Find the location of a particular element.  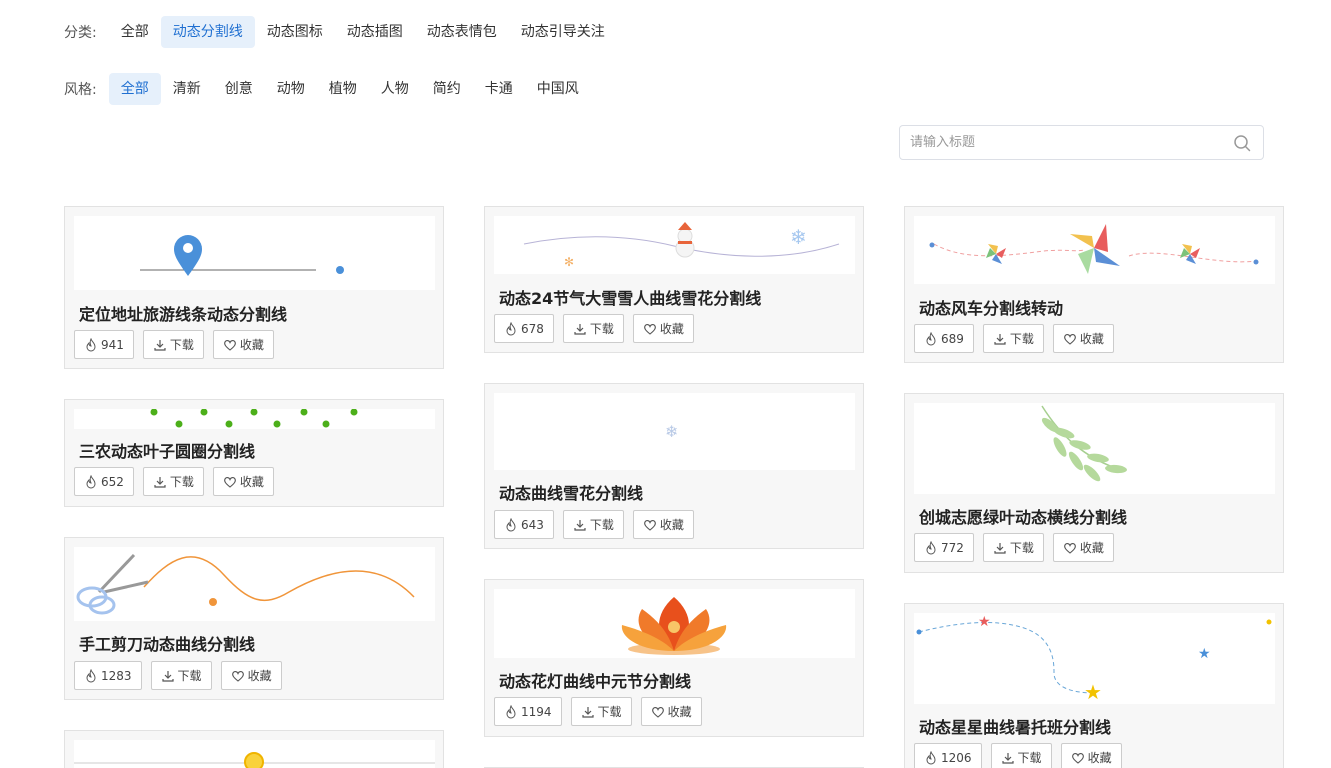

leaf-dots-illustration is located at coordinates (254, 418).